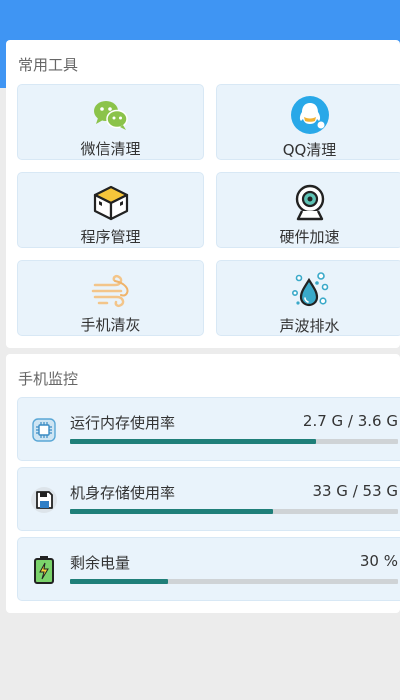 The width and height of the screenshot is (400, 700). What do you see at coordinates (48, 379) in the screenshot?
I see `phone-monitor-title: 手机监控` at bounding box center [48, 379].